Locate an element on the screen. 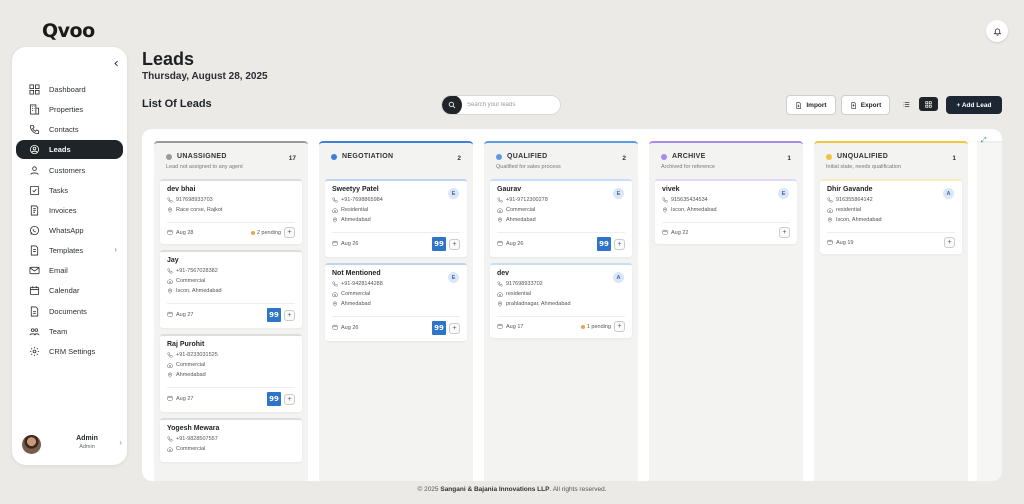 The width and height of the screenshot is (1024, 504). column-header: QUALIFIED 2 Qualified for sales process is located at coordinates (561, 161).